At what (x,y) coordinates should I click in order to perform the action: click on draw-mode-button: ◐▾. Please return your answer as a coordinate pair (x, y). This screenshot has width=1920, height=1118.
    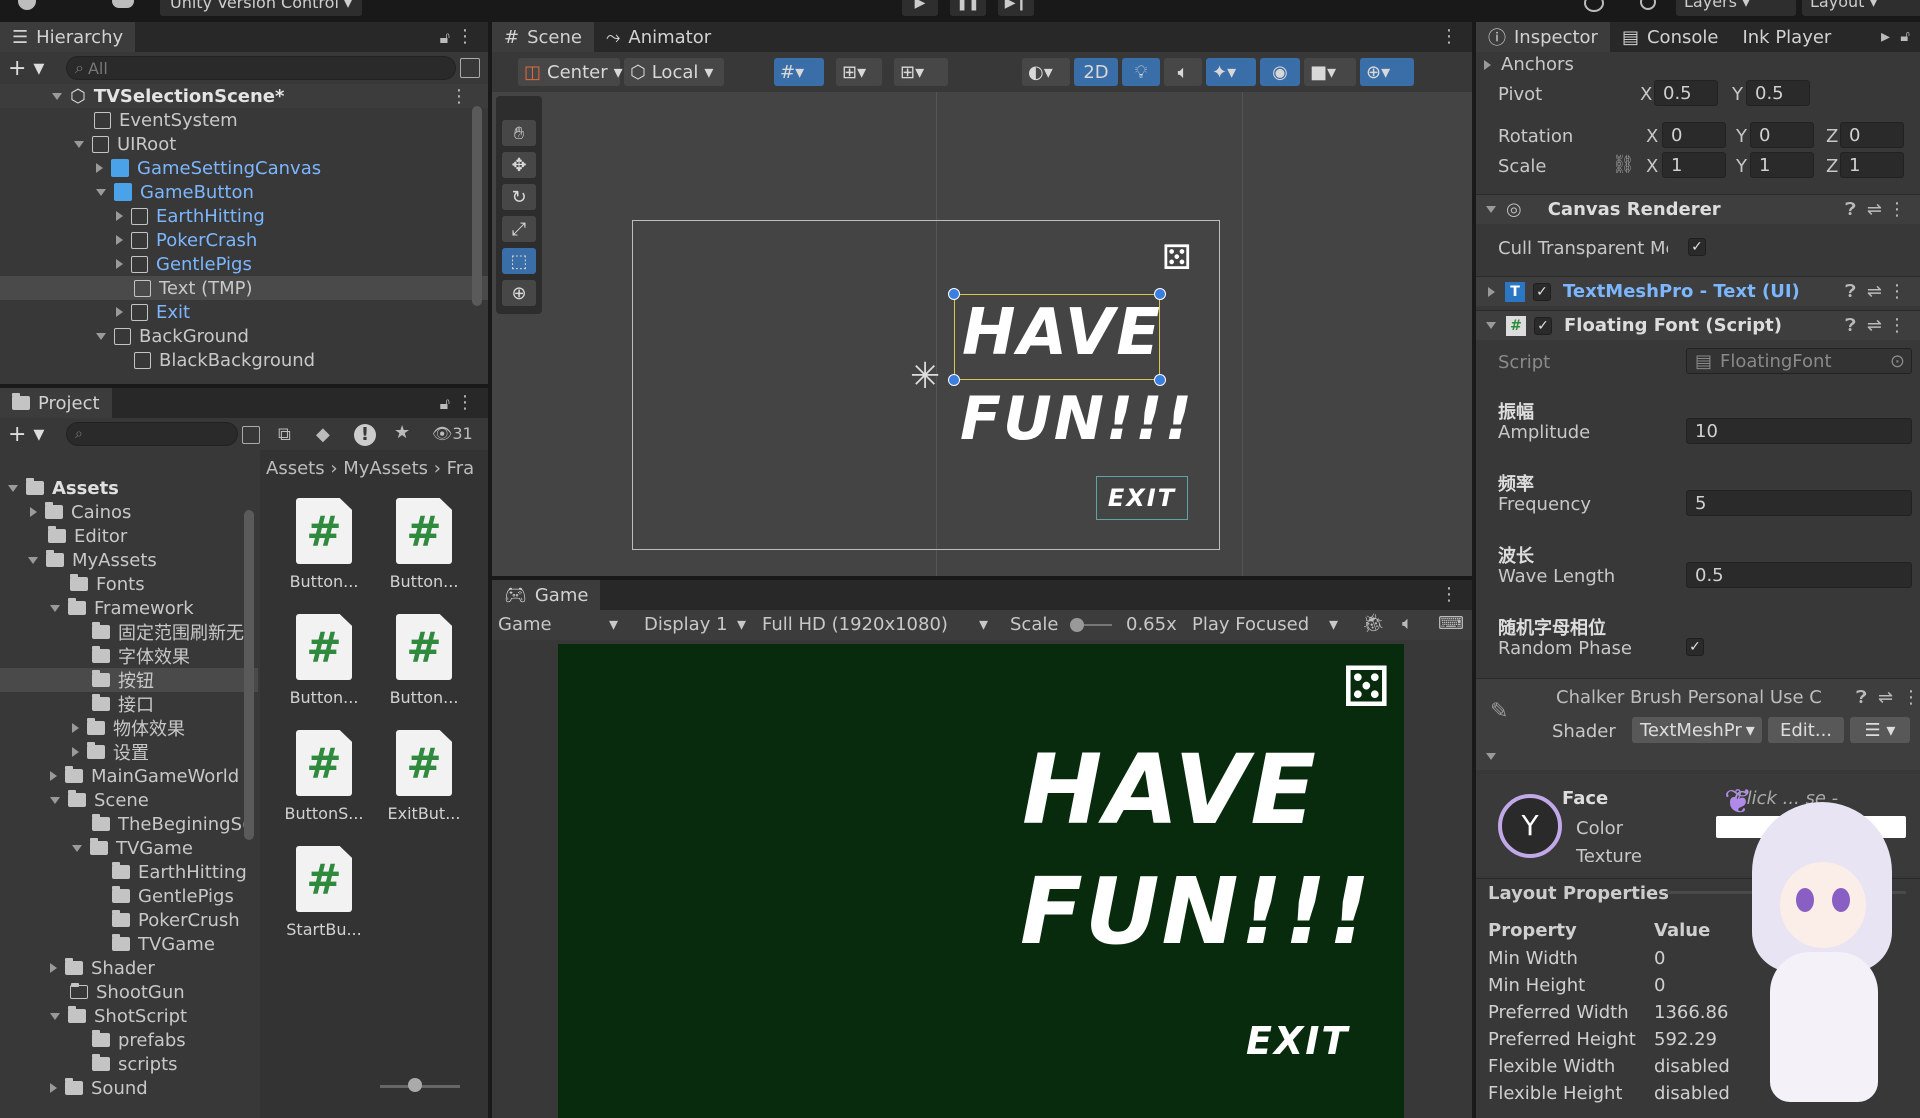
    Looking at the image, I should click on (1046, 72).